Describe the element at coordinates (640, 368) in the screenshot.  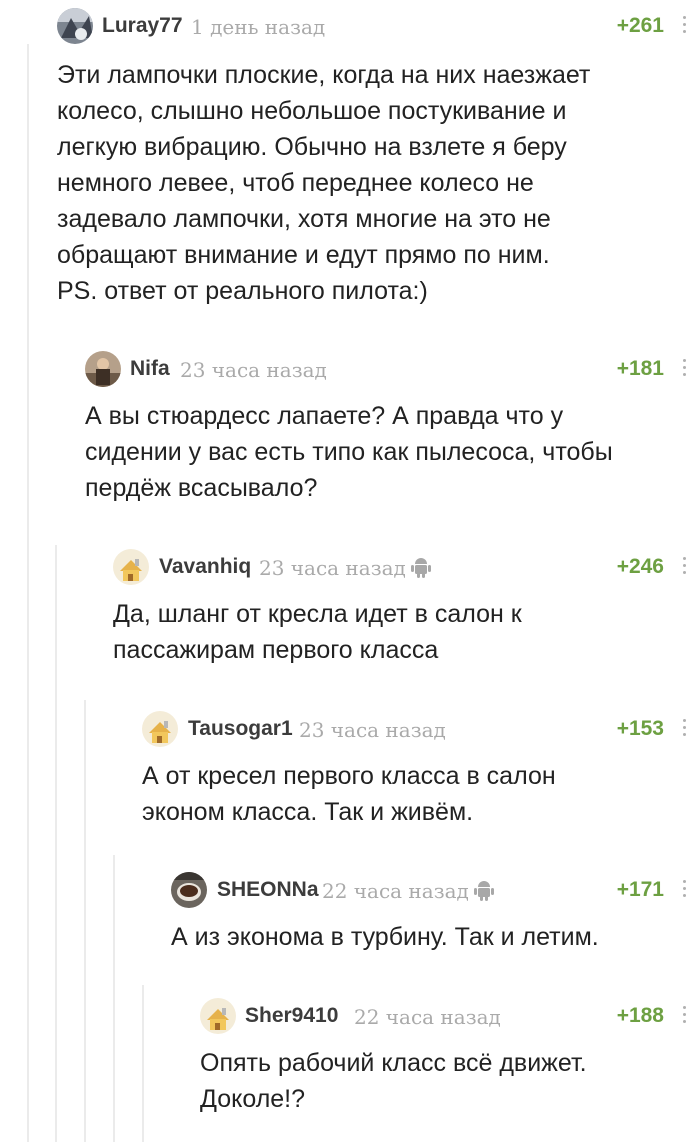
I see `comment-rating: +181` at that location.